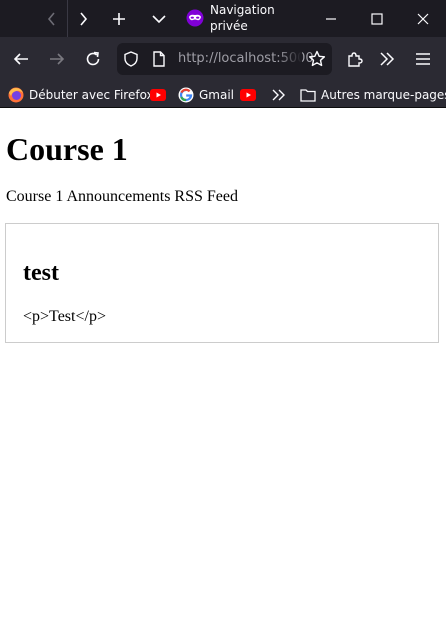  I want to click on bookmark-gmail: Gmail, so click(206, 95).